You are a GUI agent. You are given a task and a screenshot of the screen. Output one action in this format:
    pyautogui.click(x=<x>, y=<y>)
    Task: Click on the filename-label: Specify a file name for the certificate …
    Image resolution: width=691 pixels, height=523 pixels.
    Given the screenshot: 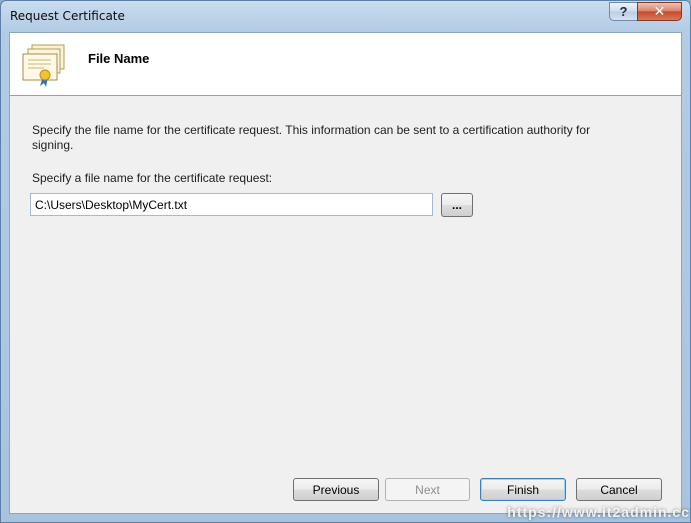 What is the action you would take?
    pyautogui.click(x=152, y=178)
    